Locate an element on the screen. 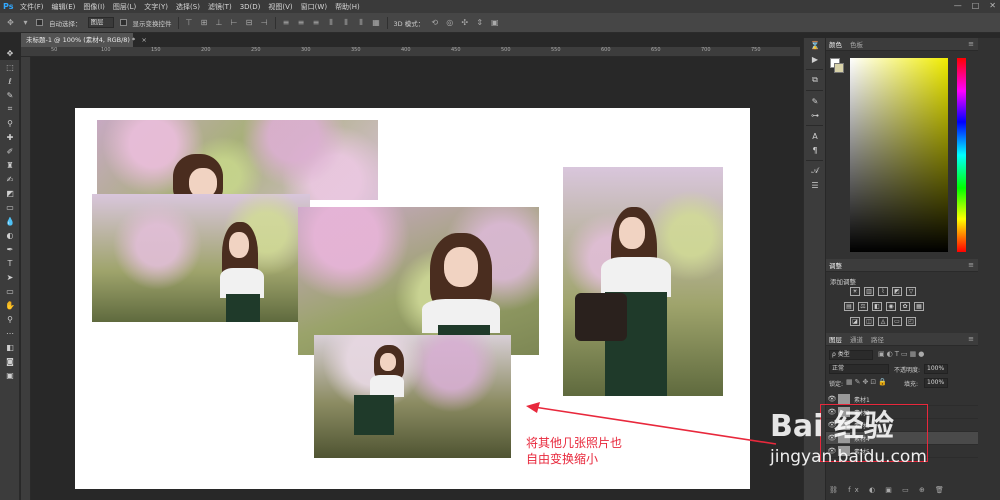 The width and height of the screenshot is (1000, 500). character-icon: A is located at coordinates (815, 136).